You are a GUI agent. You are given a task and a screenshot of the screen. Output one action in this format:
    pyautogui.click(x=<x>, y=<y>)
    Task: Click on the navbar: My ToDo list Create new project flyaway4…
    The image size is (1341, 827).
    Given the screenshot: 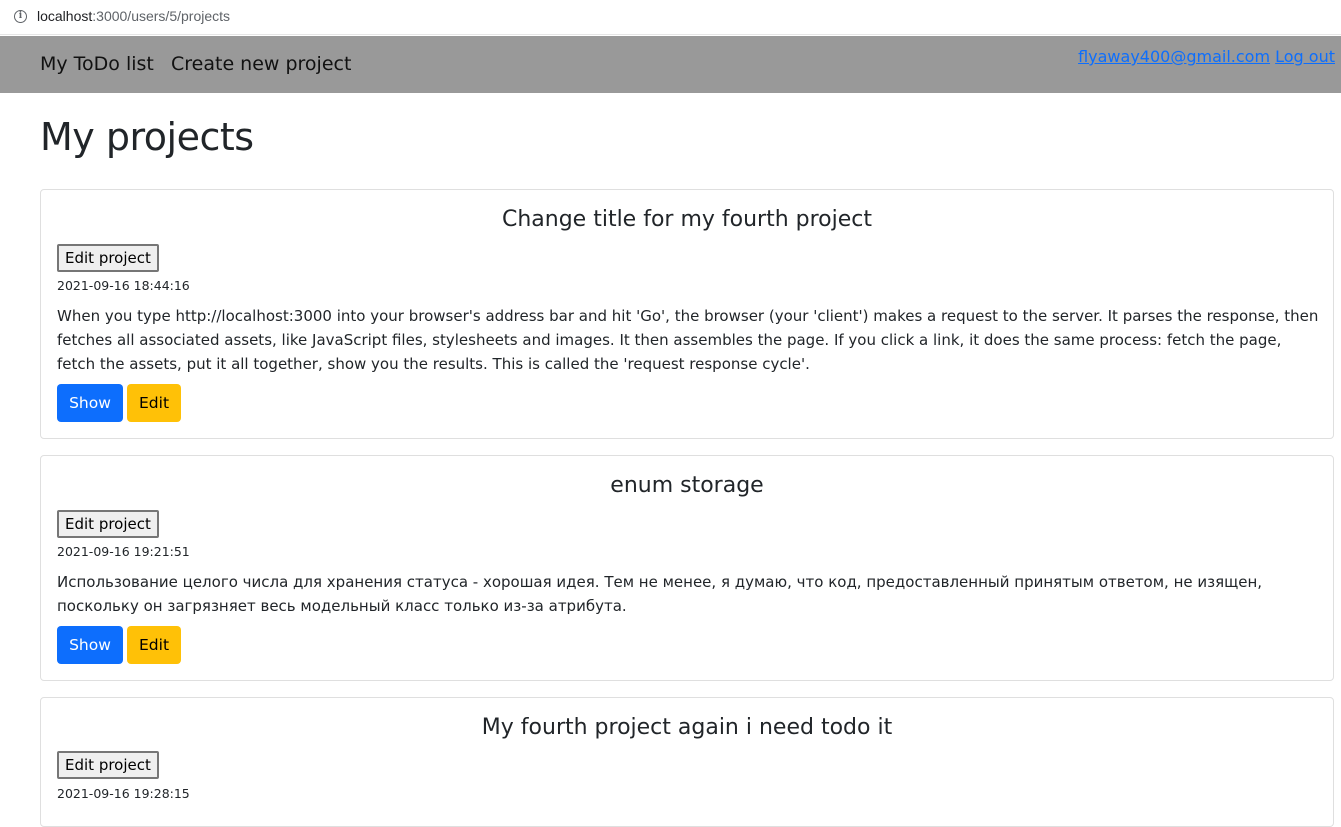 What is the action you would take?
    pyautogui.click(x=670, y=64)
    